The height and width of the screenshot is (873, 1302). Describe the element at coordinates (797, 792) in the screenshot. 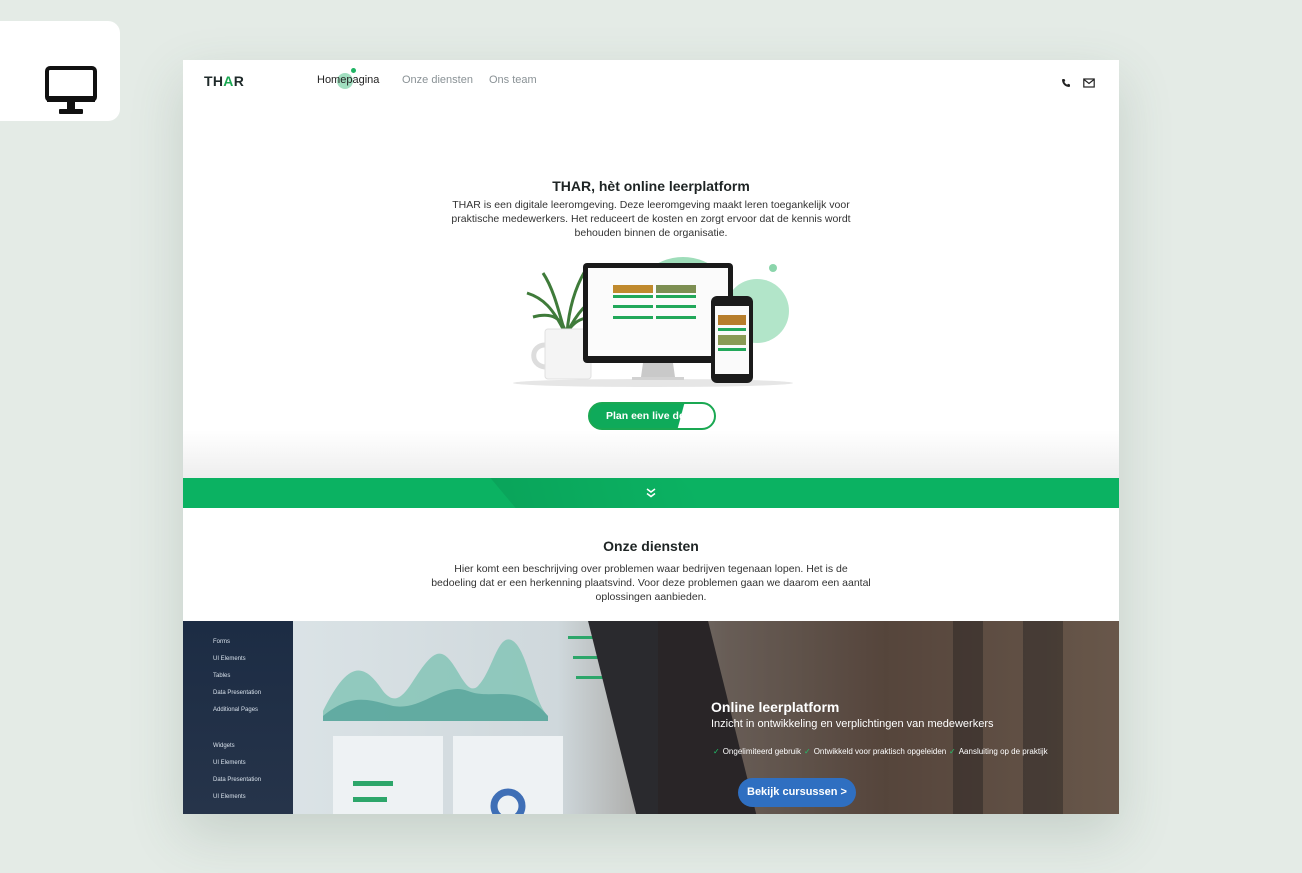

I see `view-courses-button: Bekijk cursussen >` at that location.